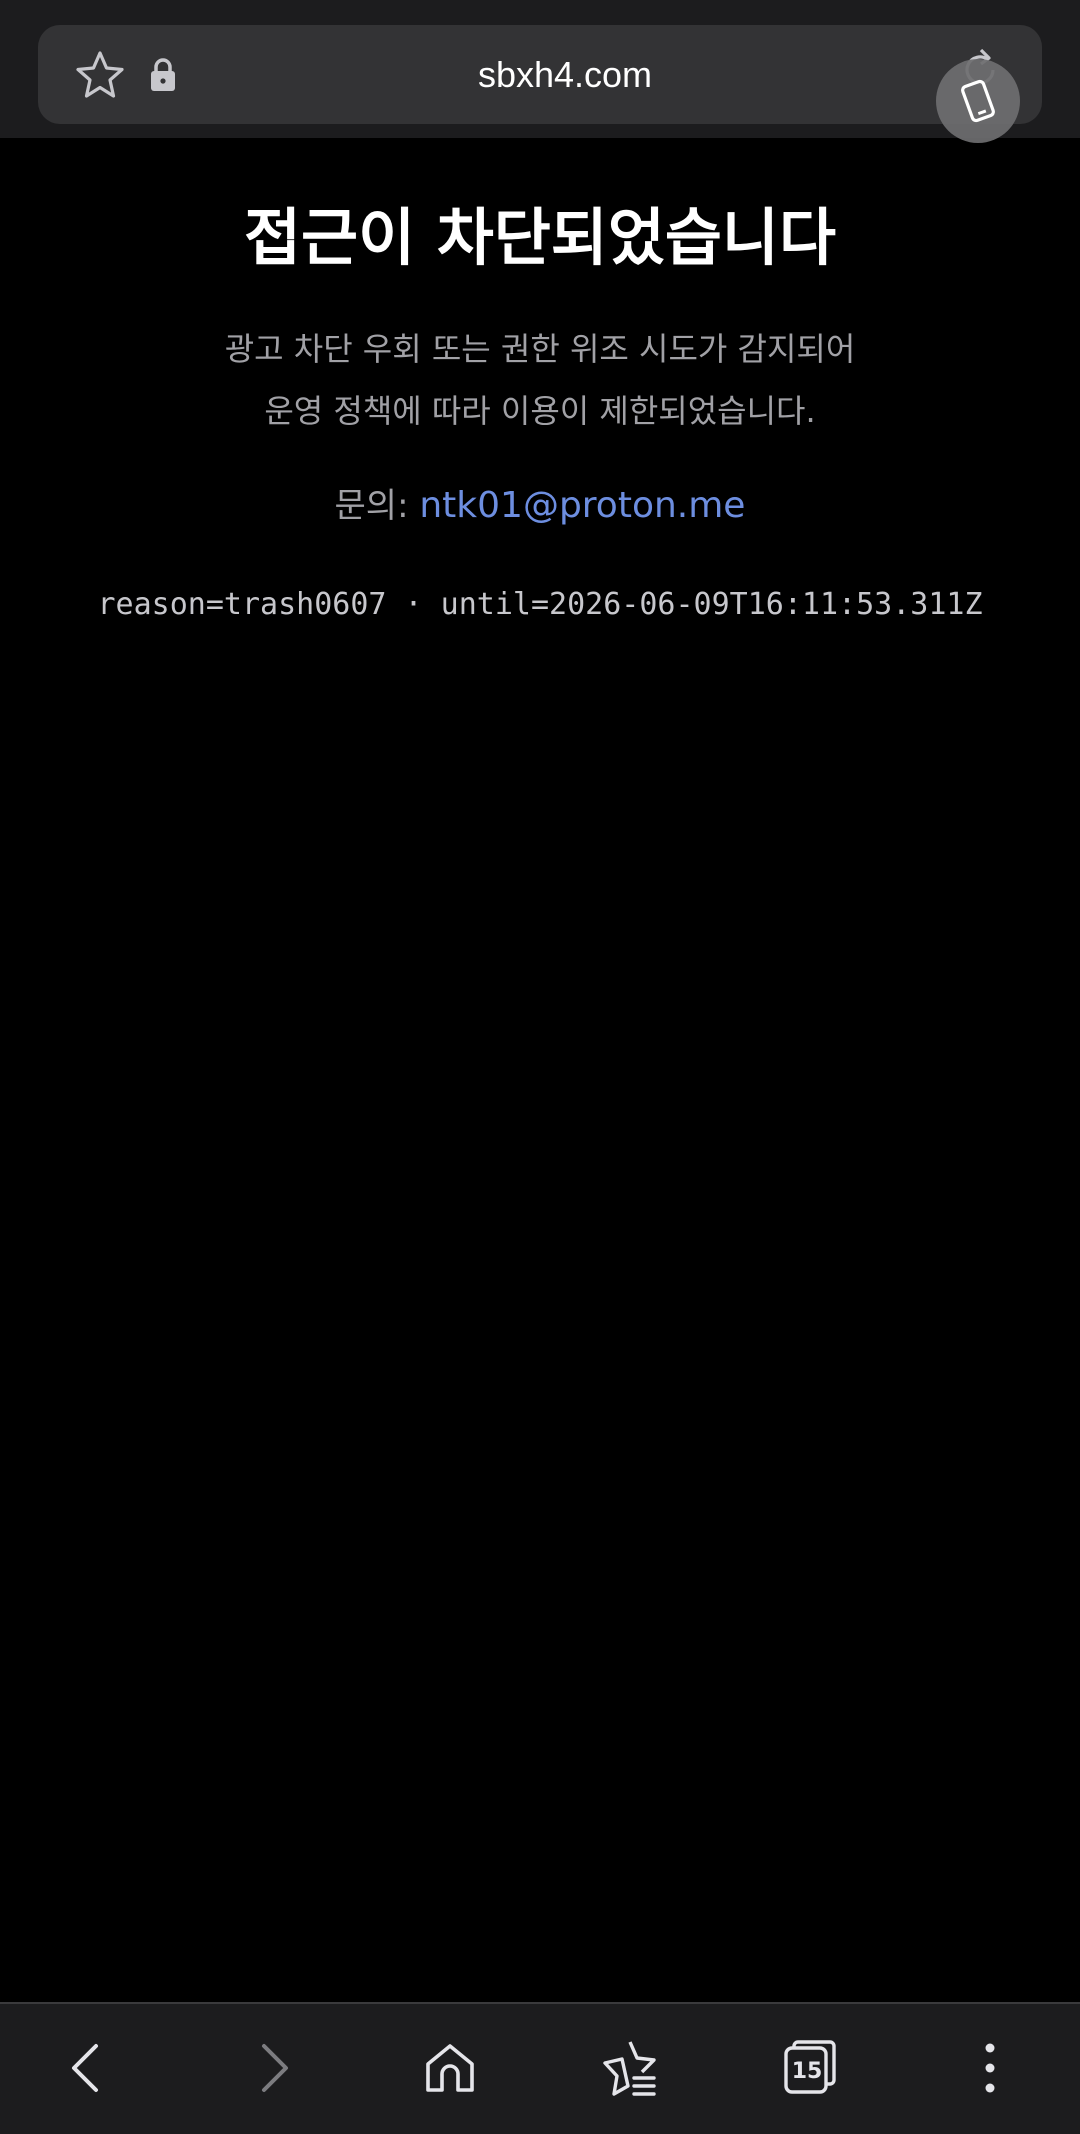  What do you see at coordinates (371, 506) in the screenshot?
I see `contact-label: 문의:` at bounding box center [371, 506].